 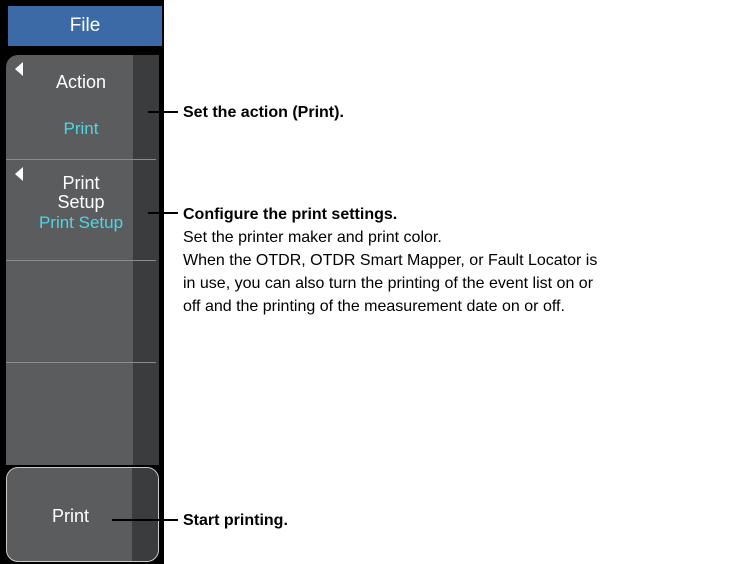 I want to click on action-value: Print, so click(x=81, y=128).